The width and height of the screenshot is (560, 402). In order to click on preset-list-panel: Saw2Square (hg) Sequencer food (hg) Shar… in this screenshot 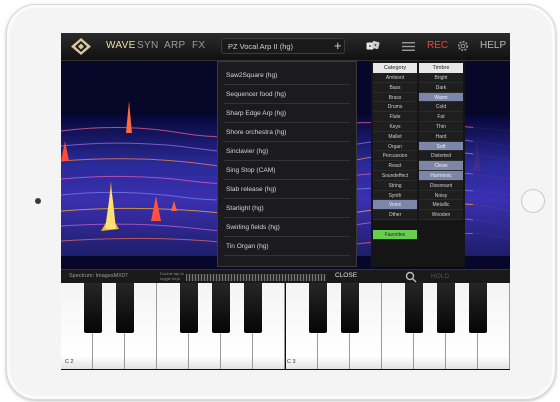, I will do `click(287, 164)`.